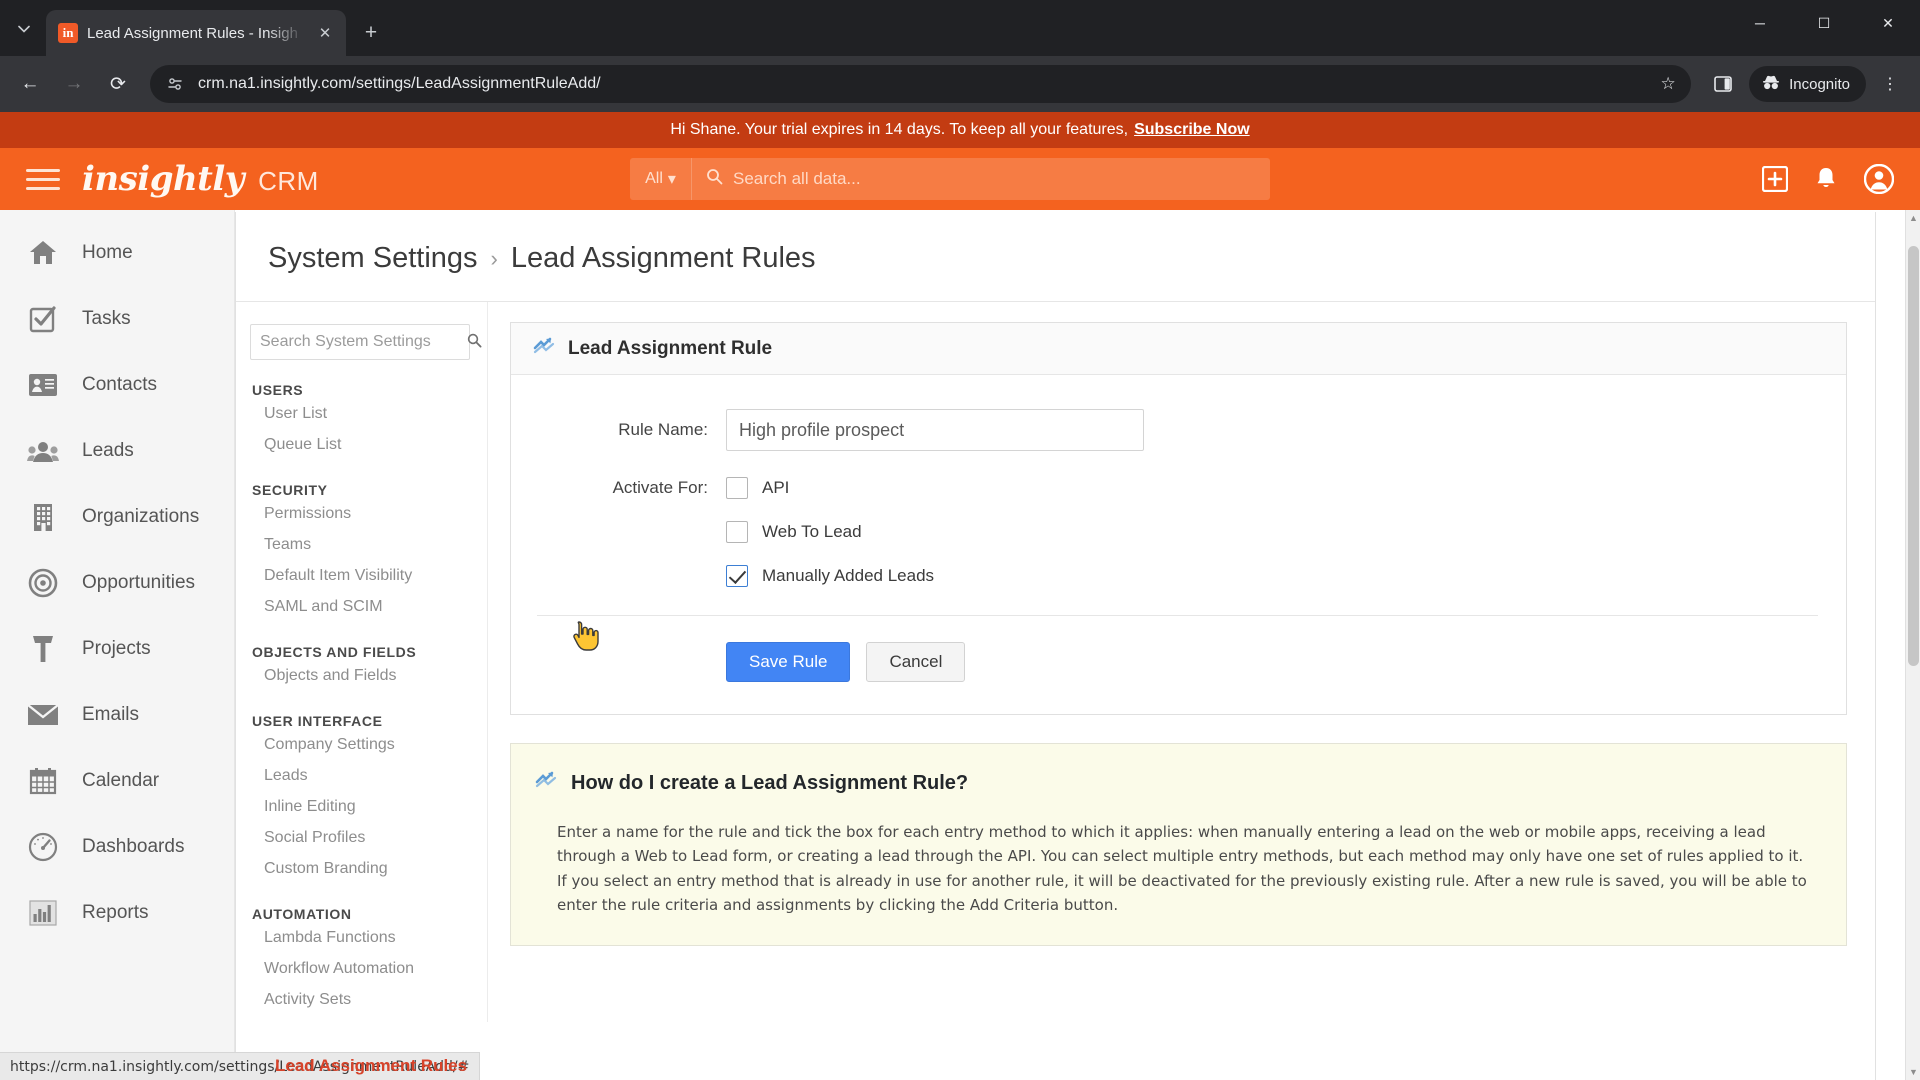  Describe the element at coordinates (1055, 257) in the screenshot. I see `breadcrumb: System Settings › Lead Assignment Rules` at that location.